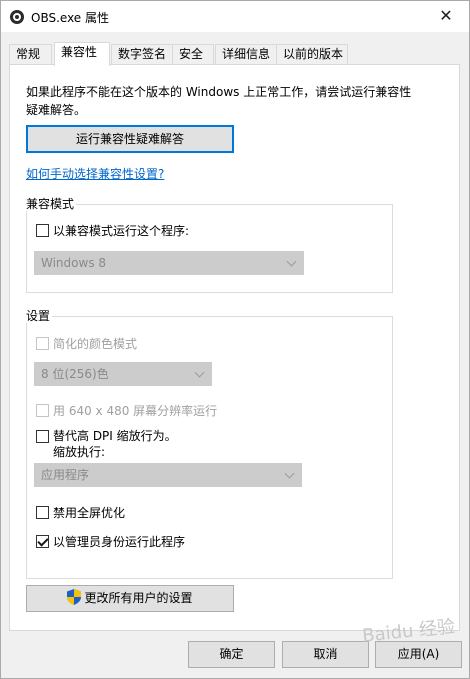  Describe the element at coordinates (235, 16) in the screenshot. I see `title-bar: OBS.exe 属性 ✕` at that location.